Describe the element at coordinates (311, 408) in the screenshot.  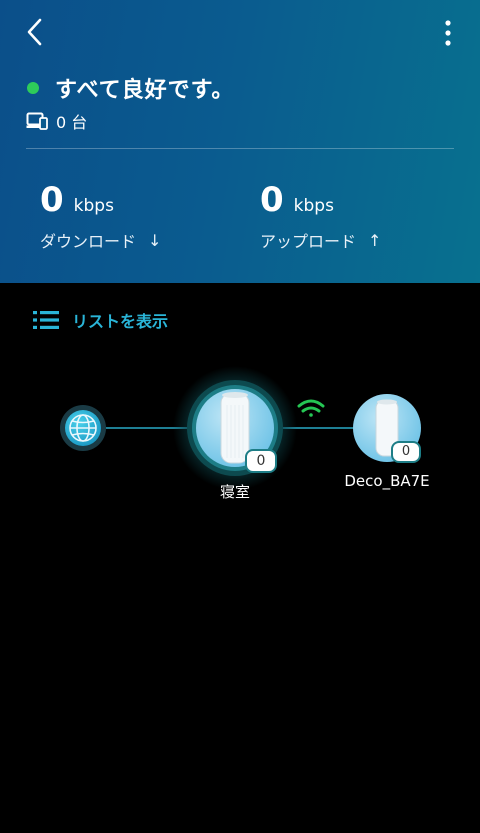
I see `wifi-icon` at that location.